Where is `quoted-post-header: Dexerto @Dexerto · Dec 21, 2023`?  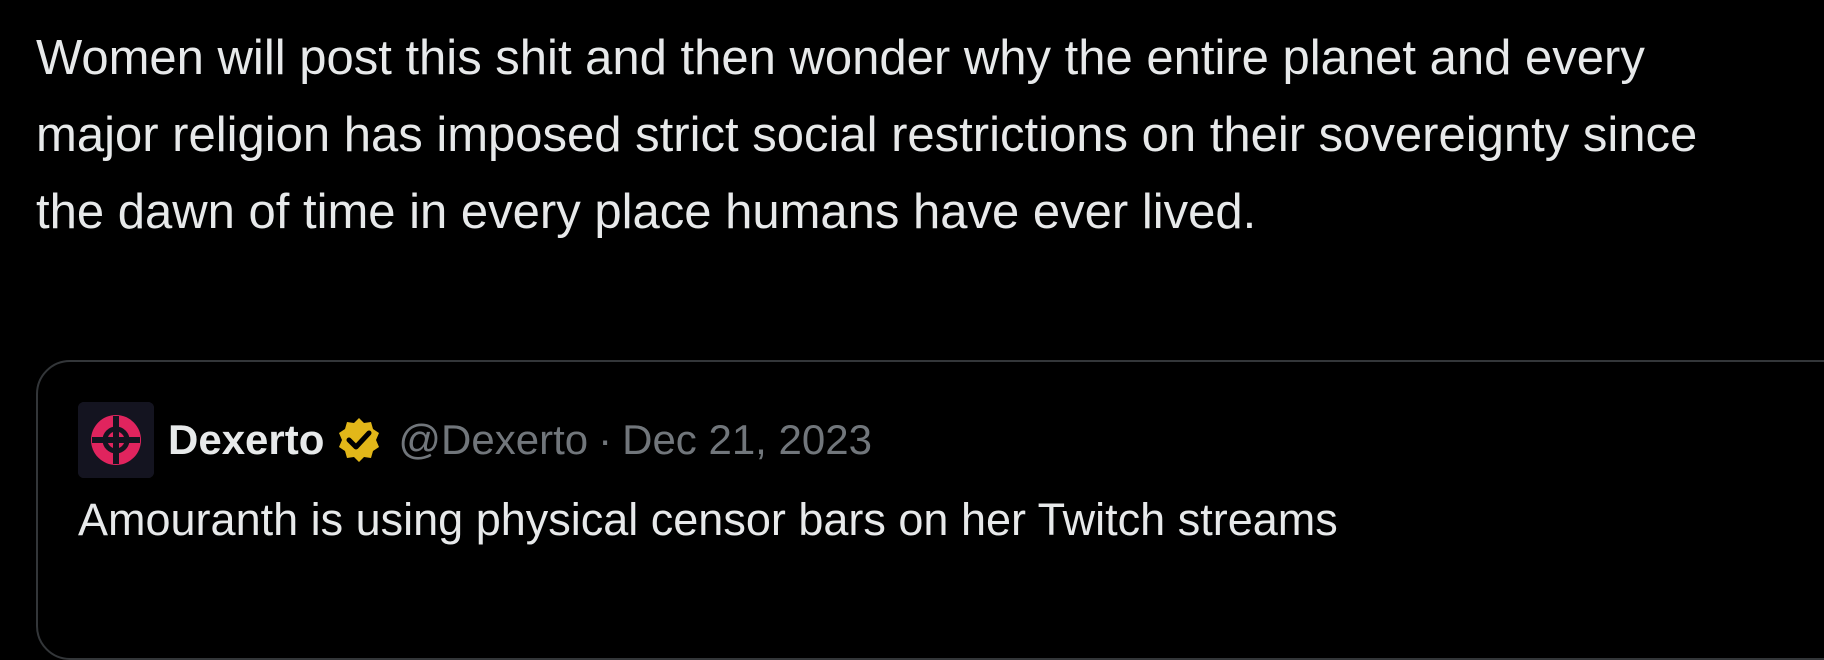 quoted-post-header: Dexerto @Dexerto · Dec 21, 2023 is located at coordinates (475, 440).